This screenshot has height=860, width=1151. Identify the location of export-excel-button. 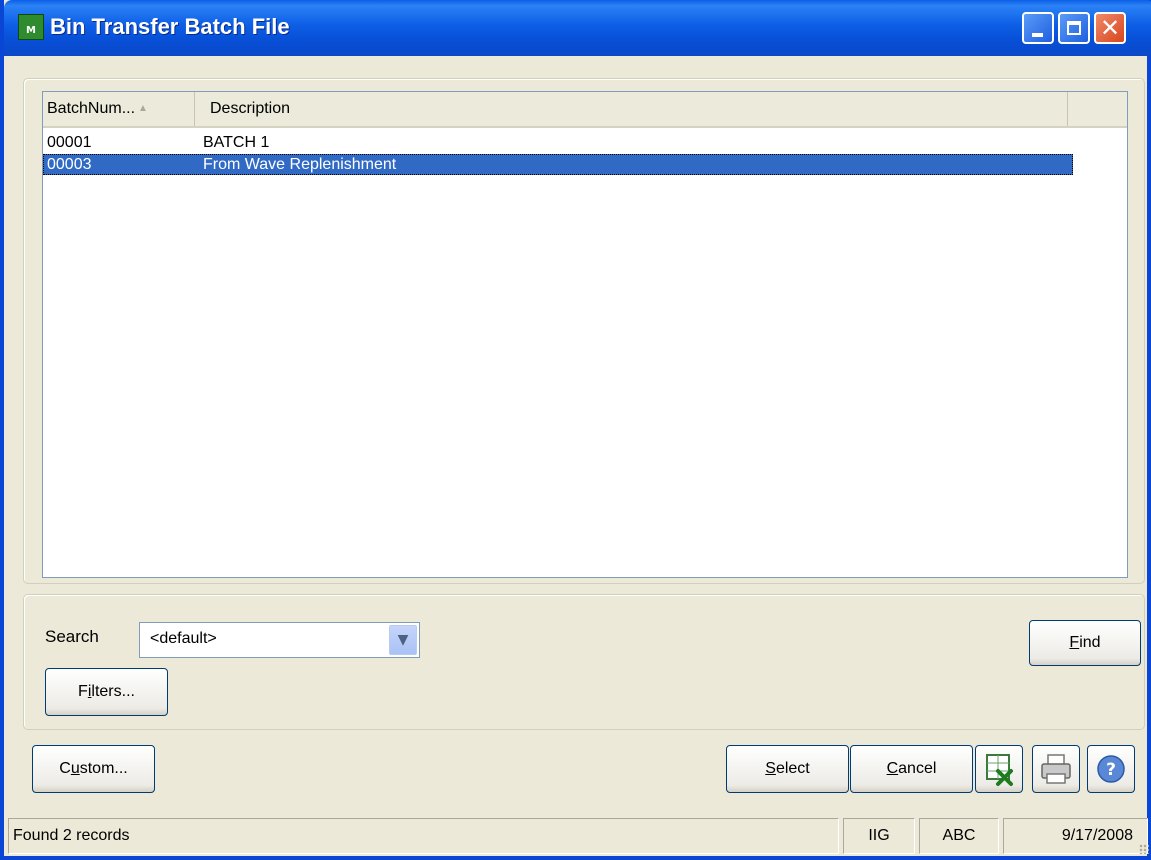
(999, 769).